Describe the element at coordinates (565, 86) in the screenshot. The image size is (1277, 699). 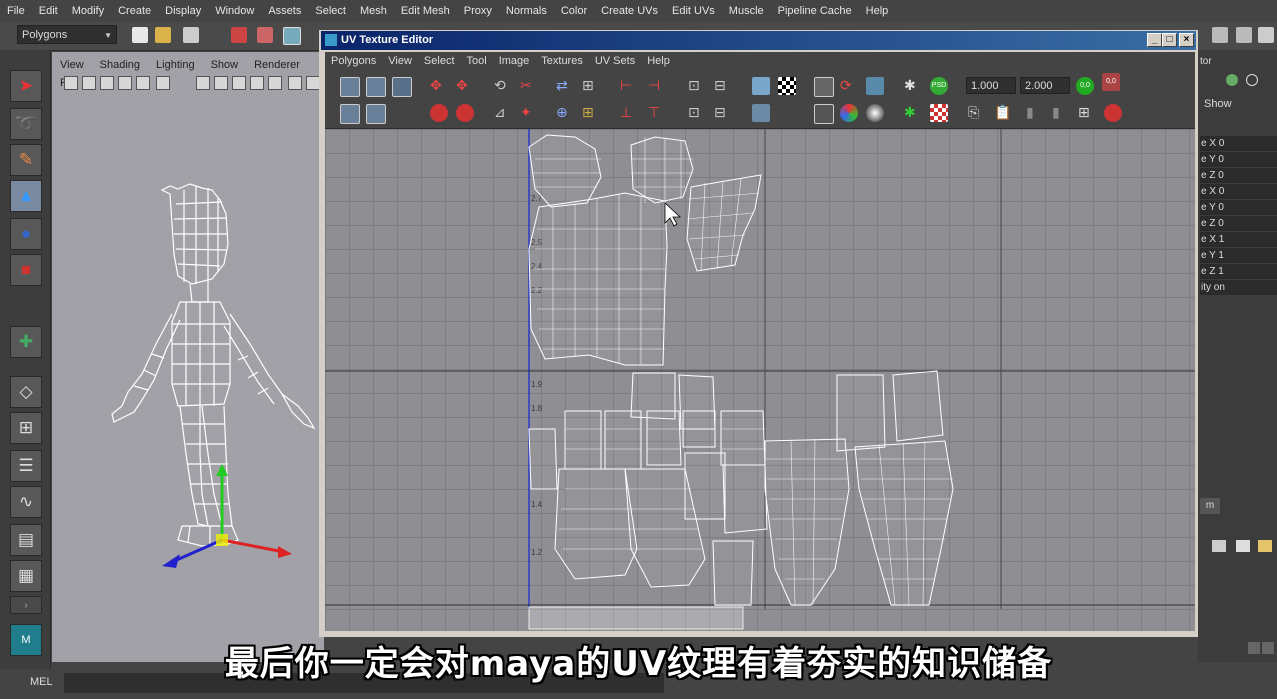
I see `sew-uv-icon: ⇄` at that location.